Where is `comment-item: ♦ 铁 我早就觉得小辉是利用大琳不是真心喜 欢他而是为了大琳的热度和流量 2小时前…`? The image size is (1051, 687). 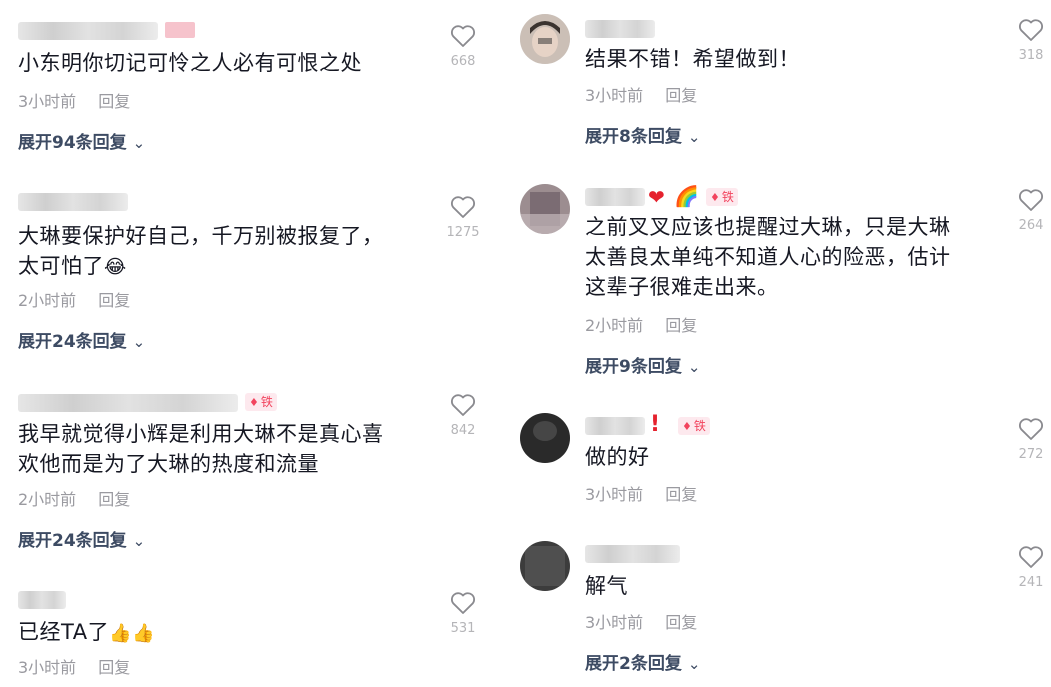
comment-item: ♦ 铁 我早就觉得小辉是利用大琳不是真心喜 欢他而是为了大琳的热度和流量 2小时前… is located at coordinates (260, 475).